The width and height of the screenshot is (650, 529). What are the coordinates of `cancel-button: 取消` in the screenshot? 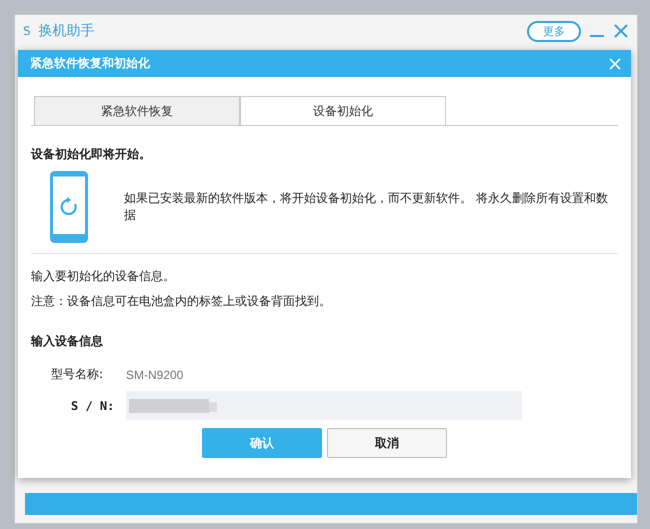 It's located at (387, 443).